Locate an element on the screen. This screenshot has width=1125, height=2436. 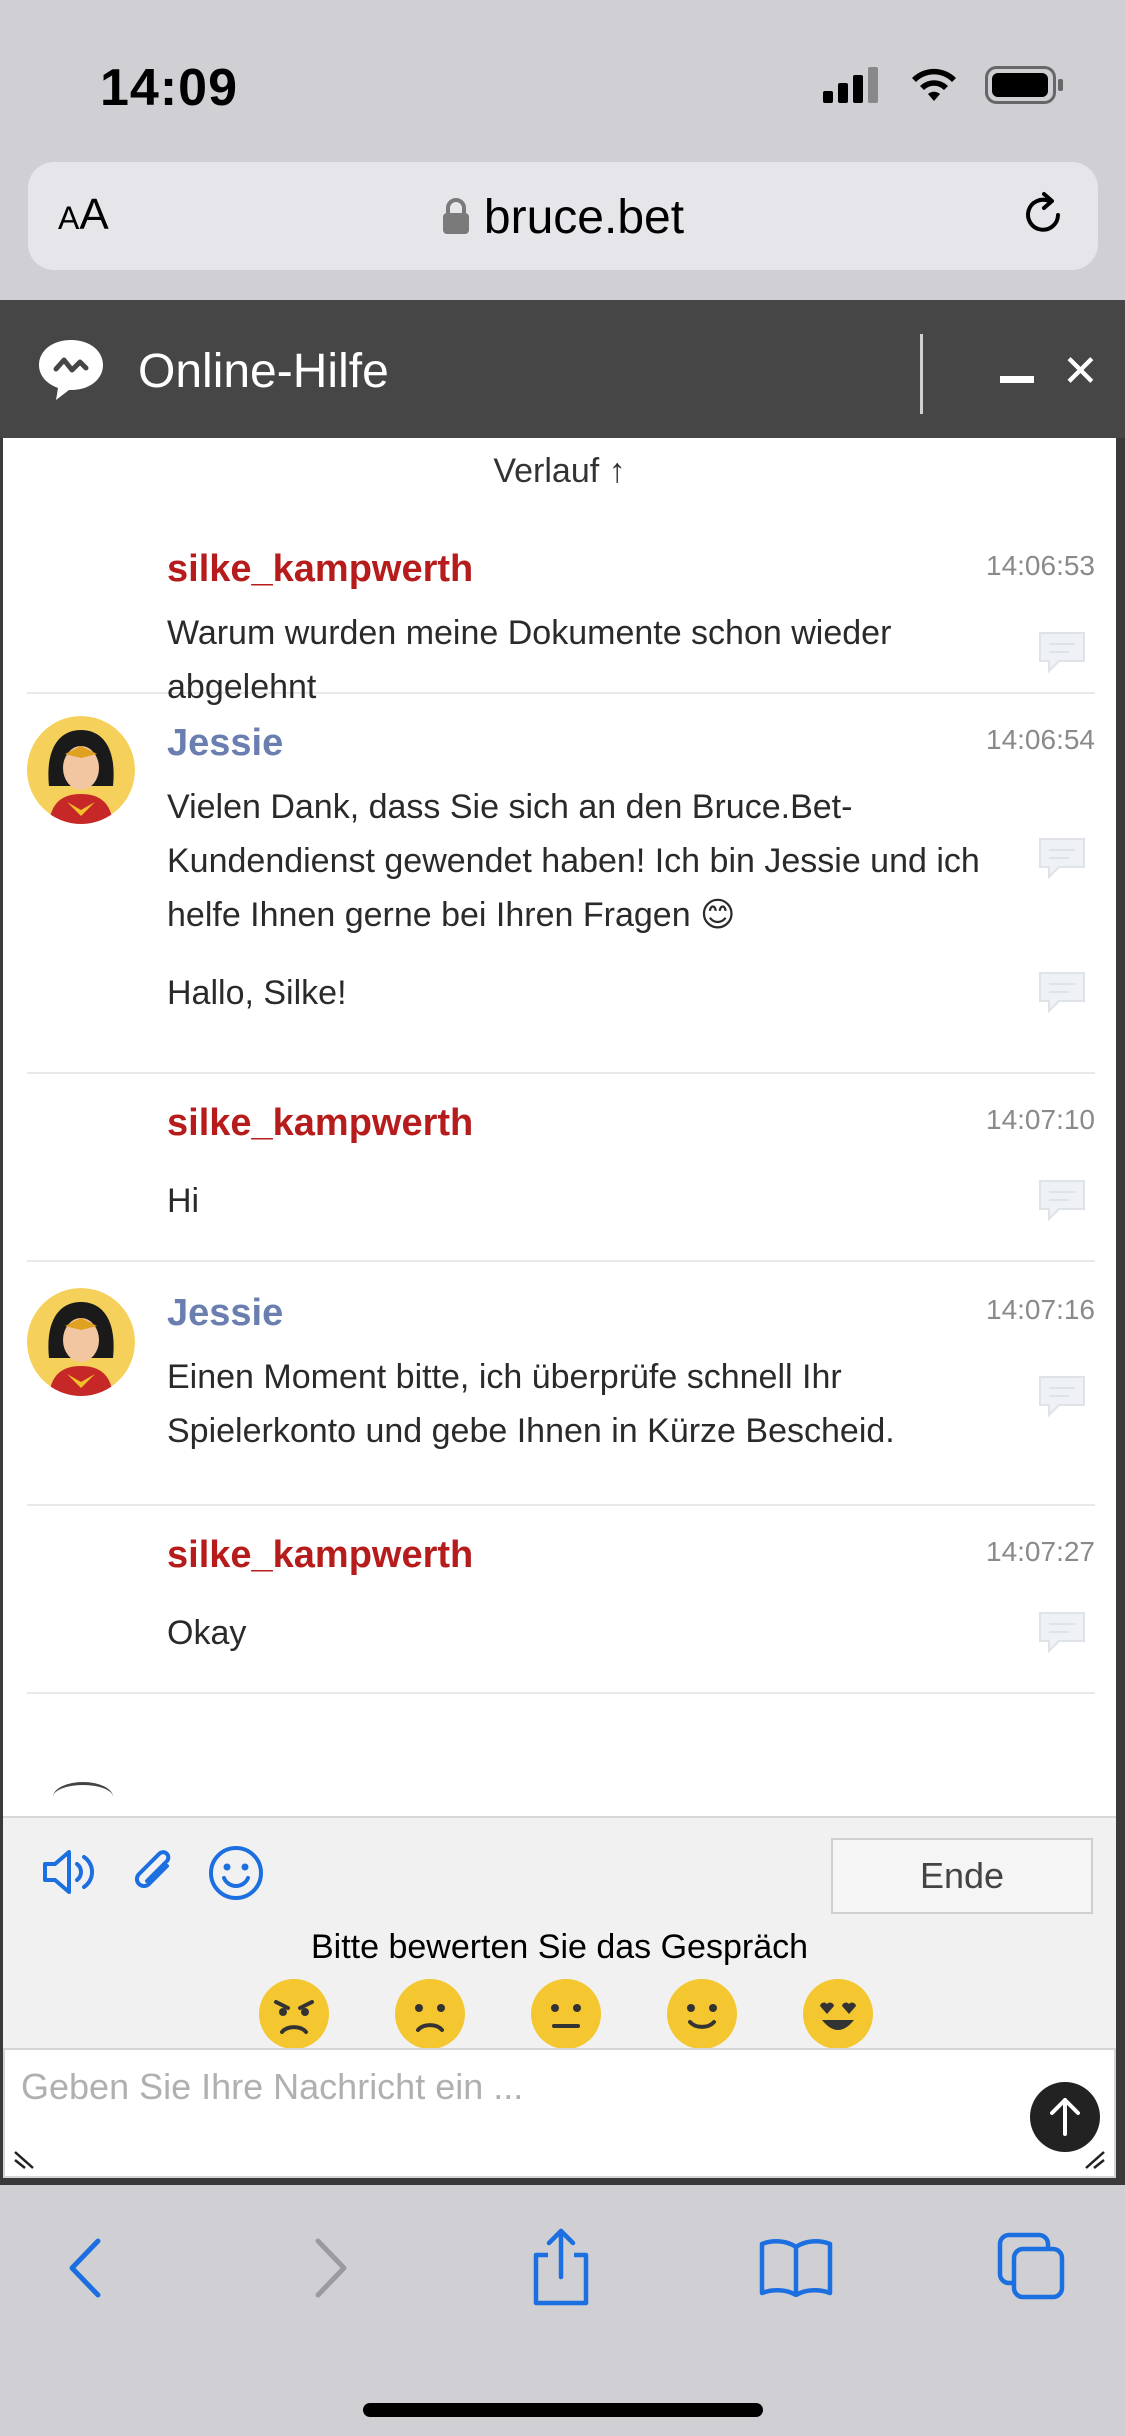
share-icon is located at coordinates (561, 2266).